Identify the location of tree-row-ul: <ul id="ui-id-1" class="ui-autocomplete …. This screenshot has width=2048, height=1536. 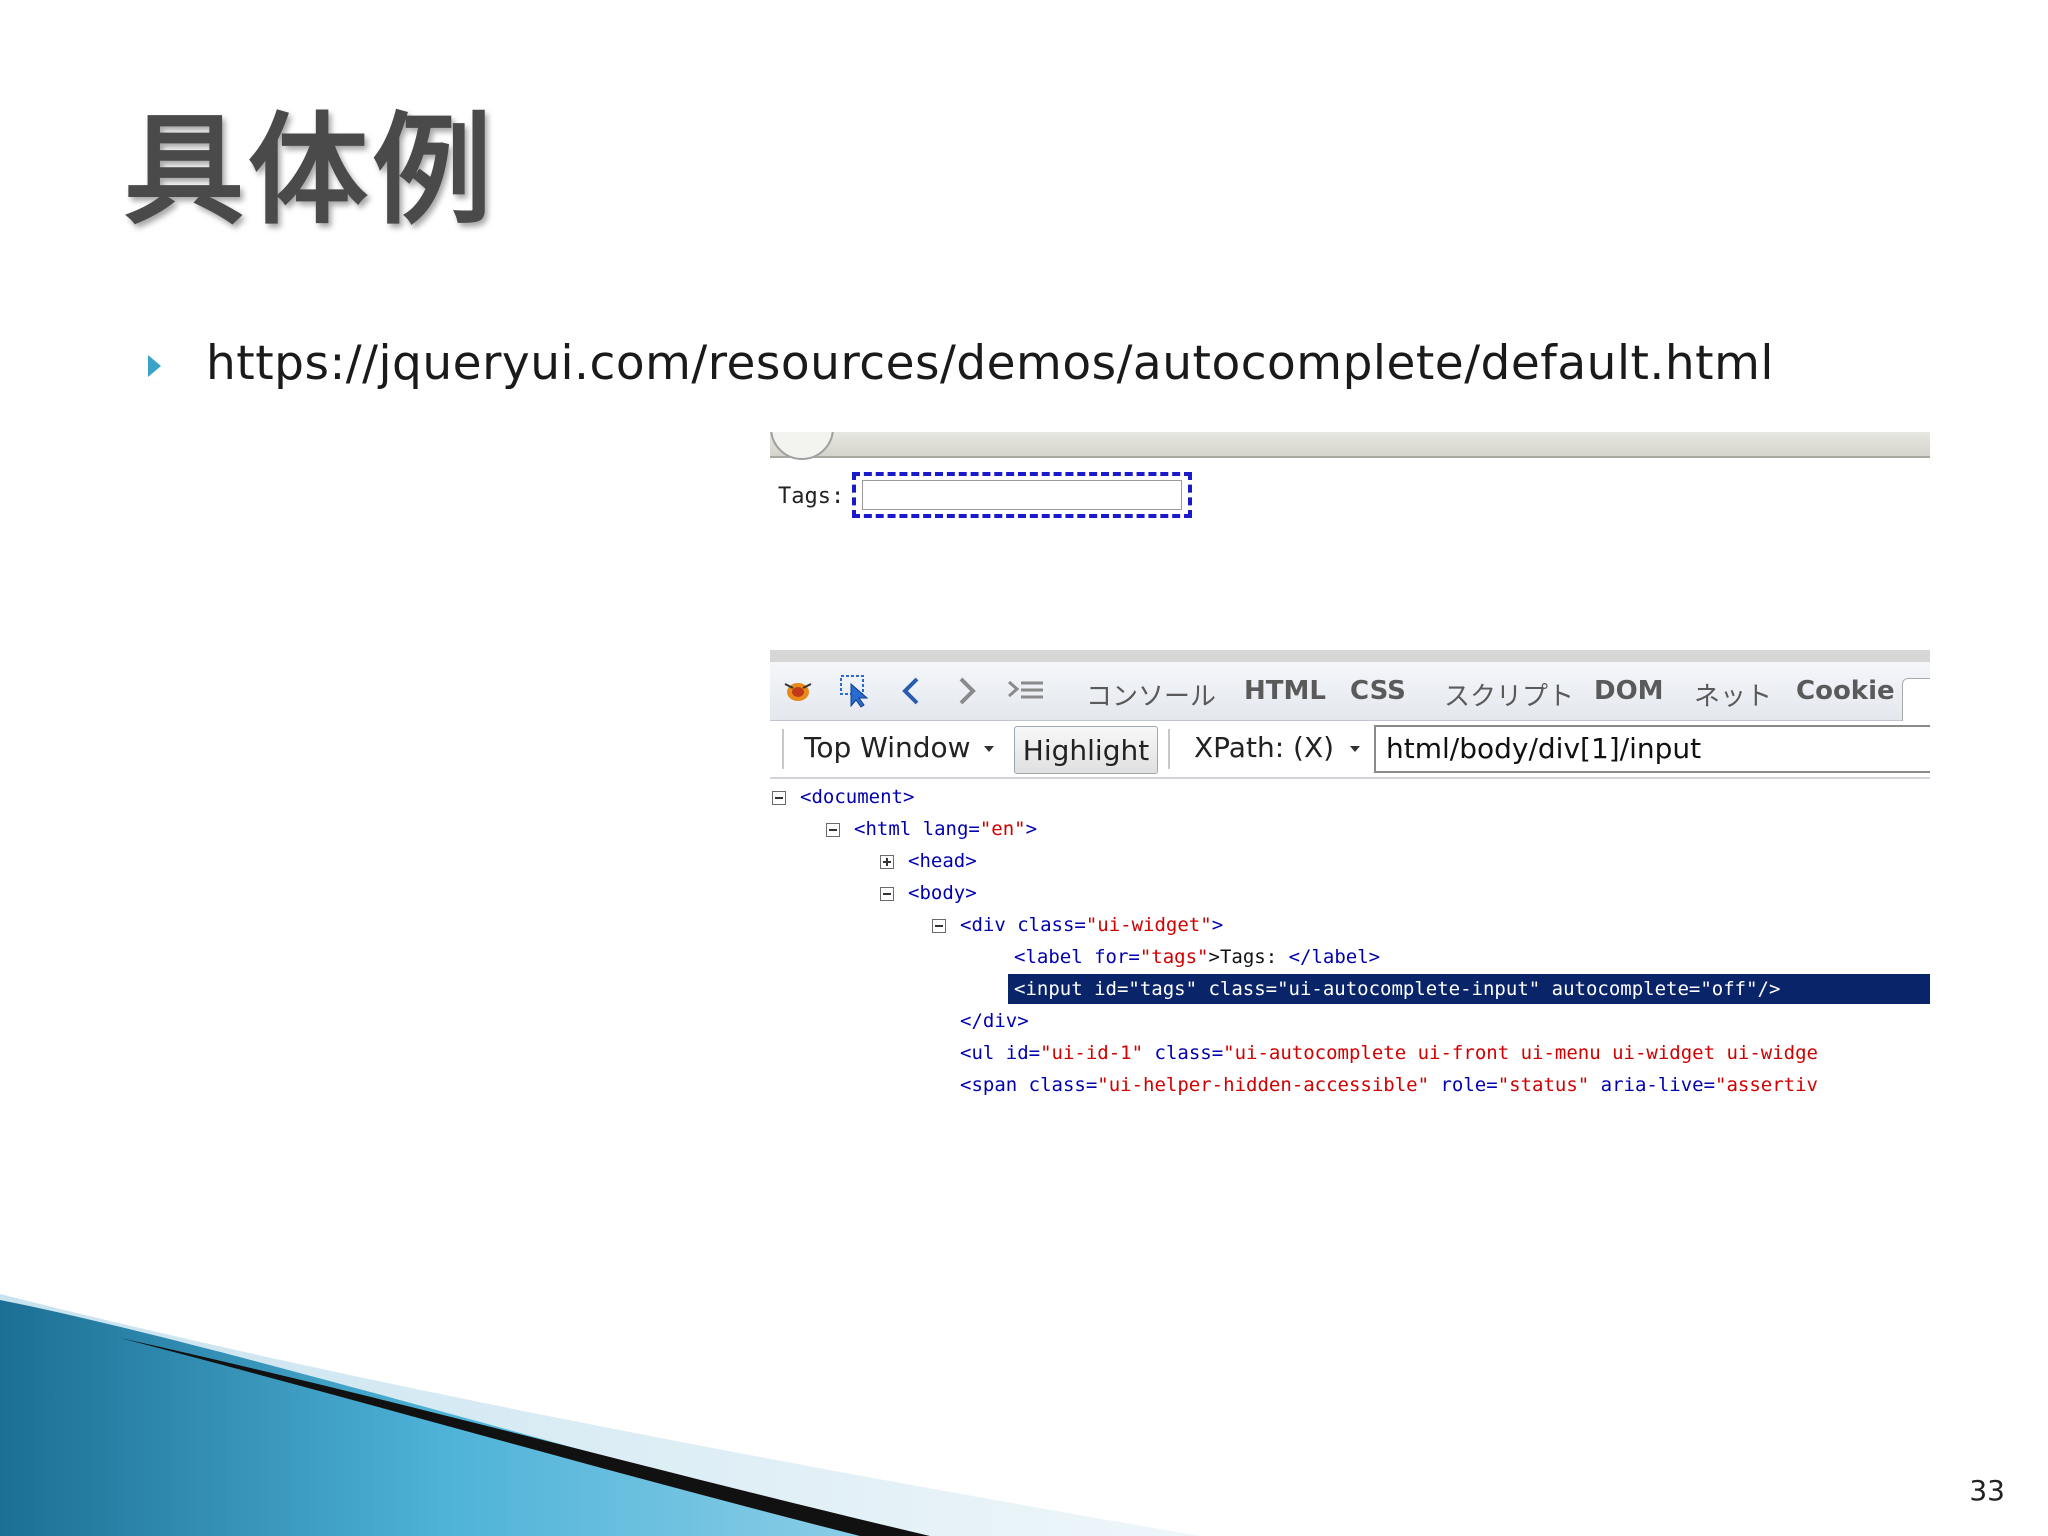
(1389, 1053).